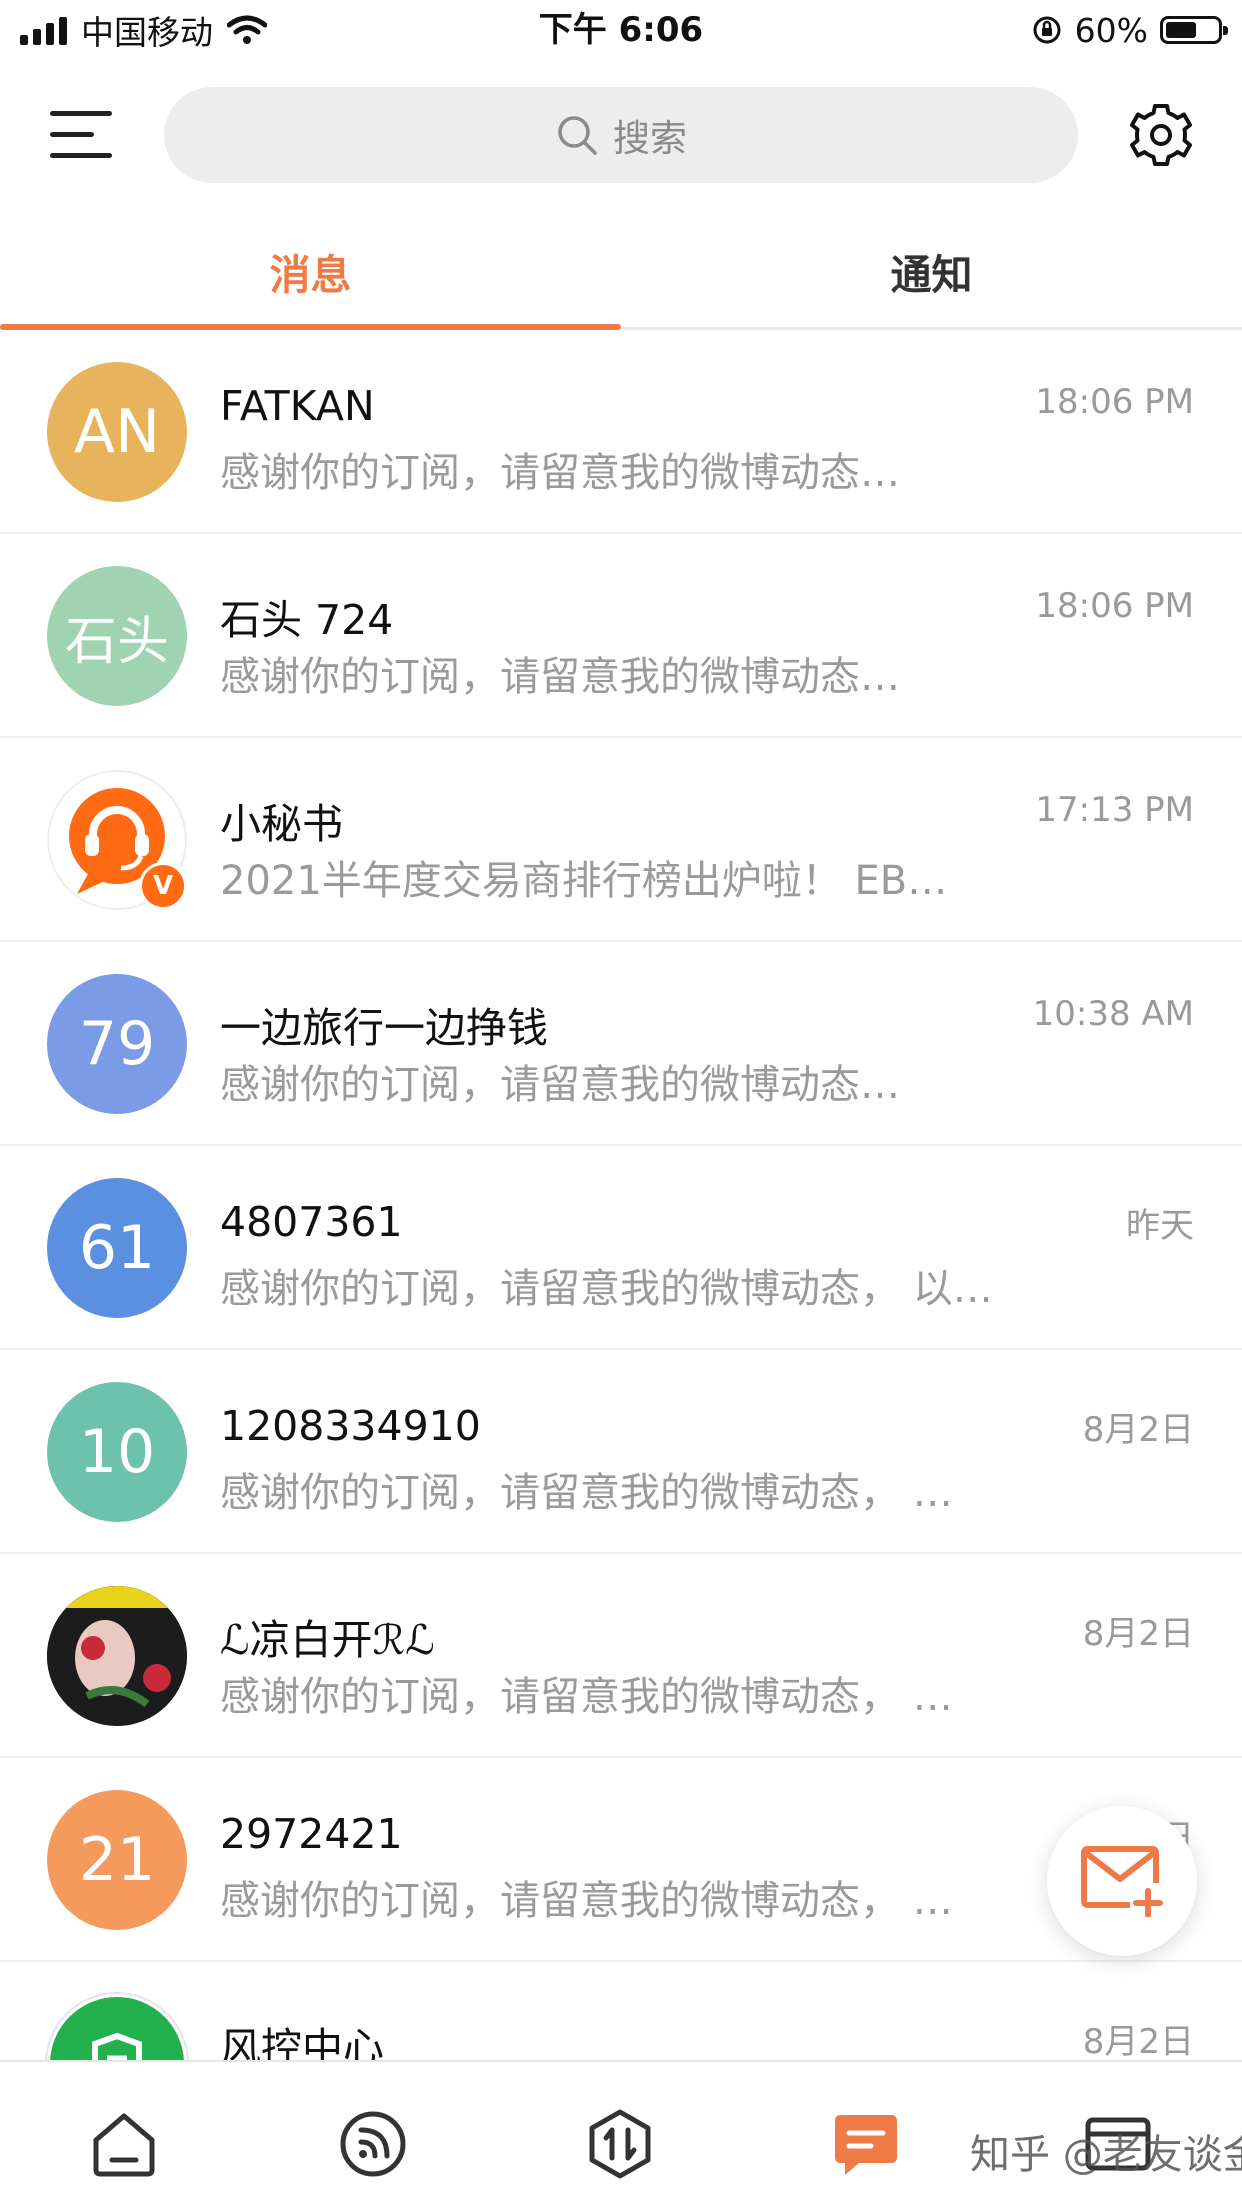  What do you see at coordinates (1160, 1226) in the screenshot?
I see `conversation-time: 昨天` at bounding box center [1160, 1226].